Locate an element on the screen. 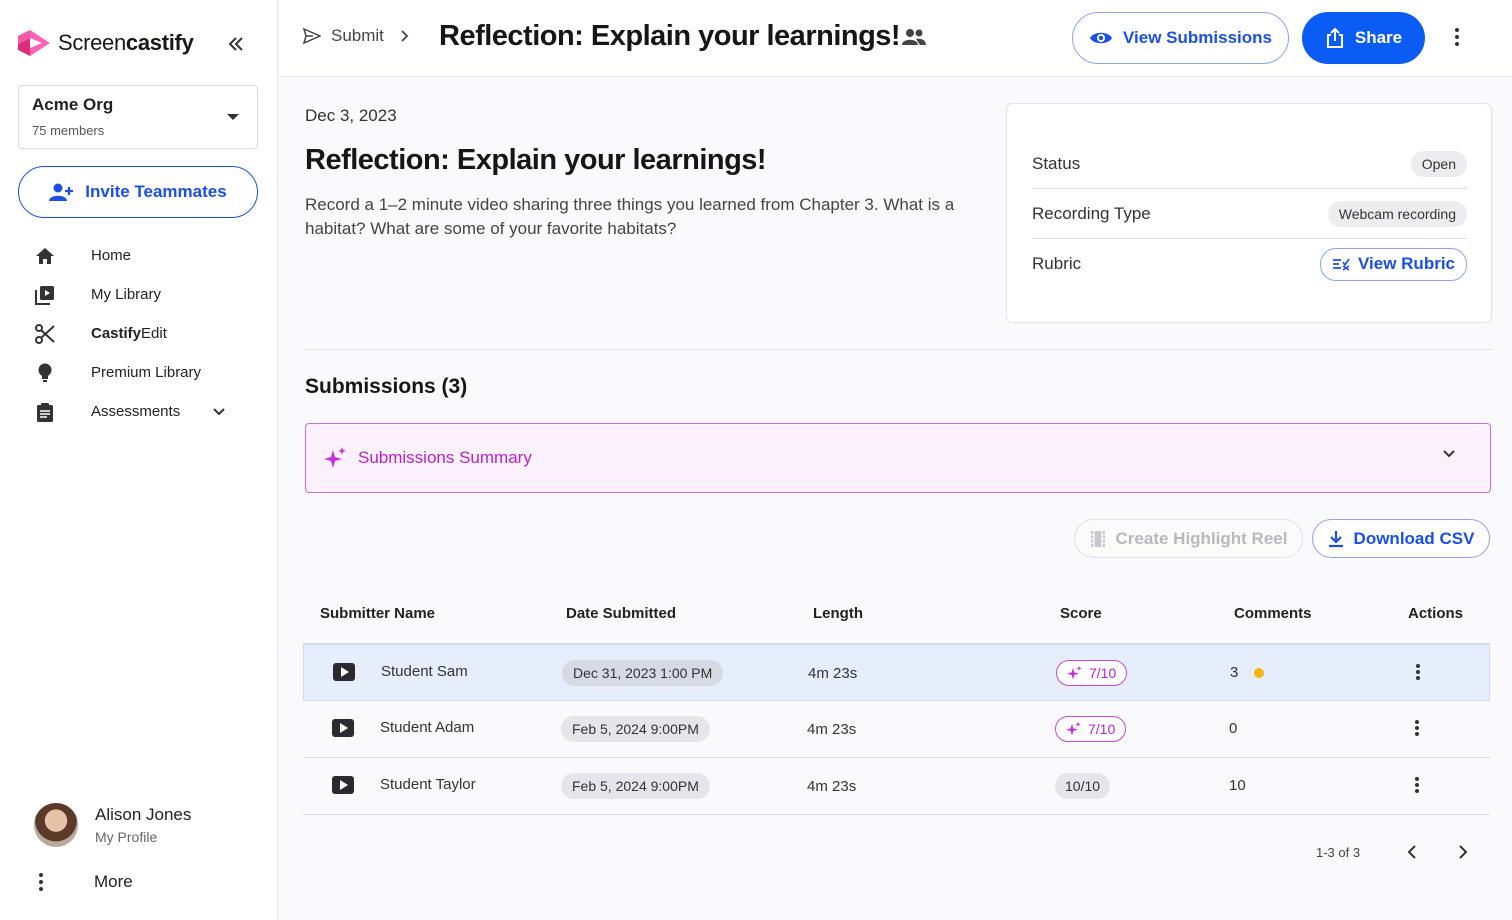 This screenshot has height=920, width=1512. status-label: Status is located at coordinates (1056, 163).